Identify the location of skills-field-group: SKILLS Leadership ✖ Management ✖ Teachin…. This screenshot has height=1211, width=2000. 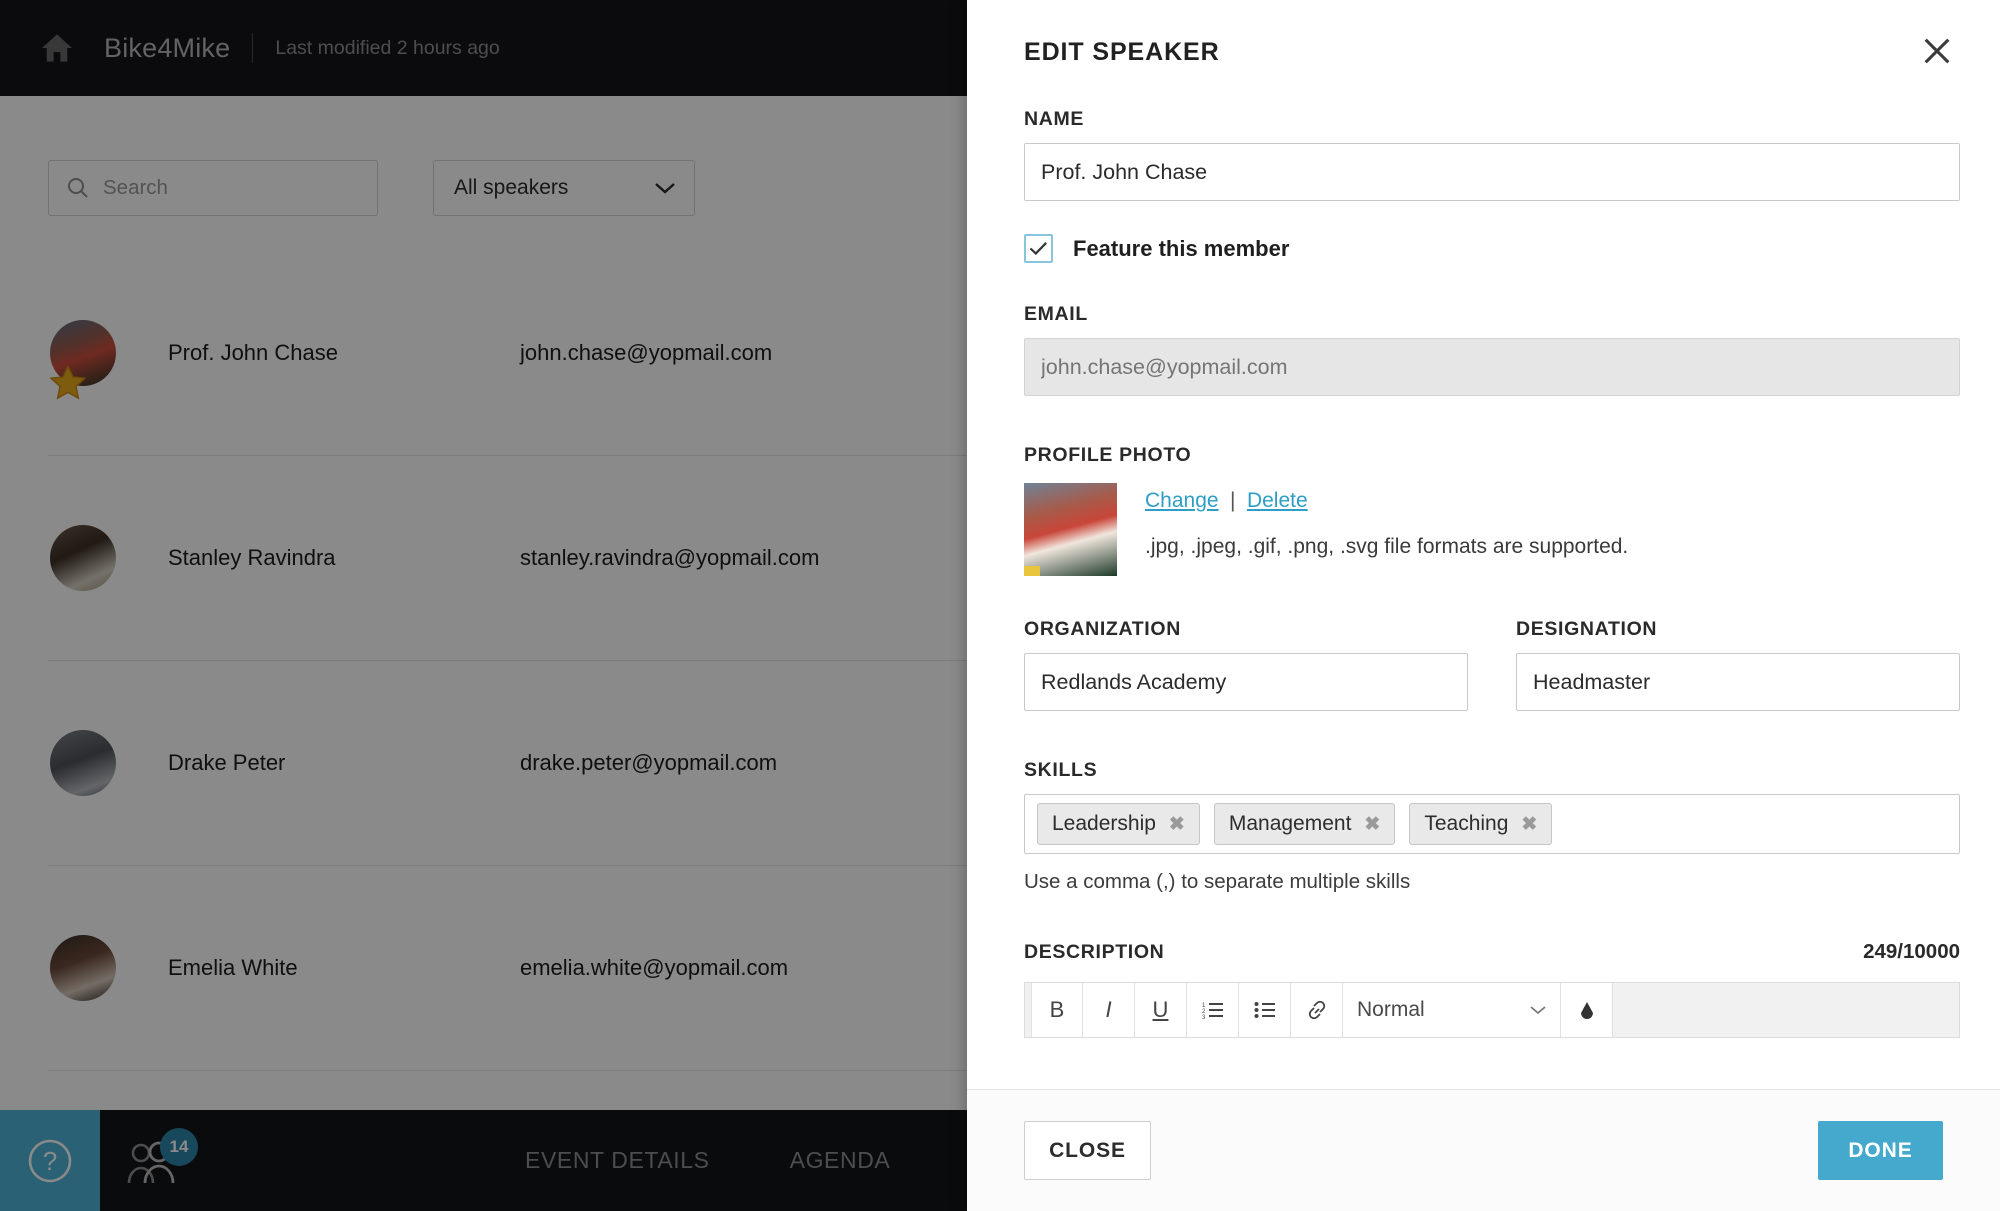
(1492, 826).